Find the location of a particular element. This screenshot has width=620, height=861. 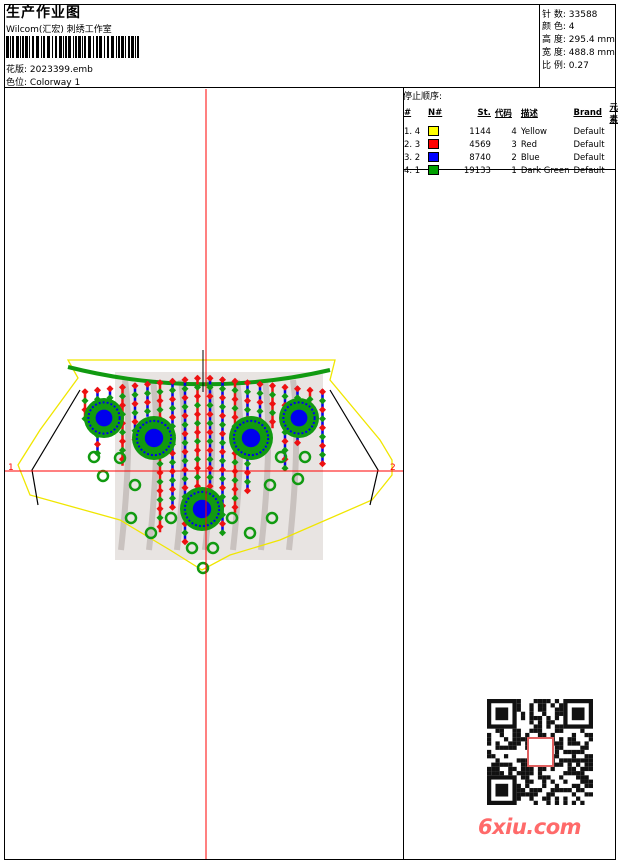

seq-cell: 2. 3 is located at coordinates (412, 144).